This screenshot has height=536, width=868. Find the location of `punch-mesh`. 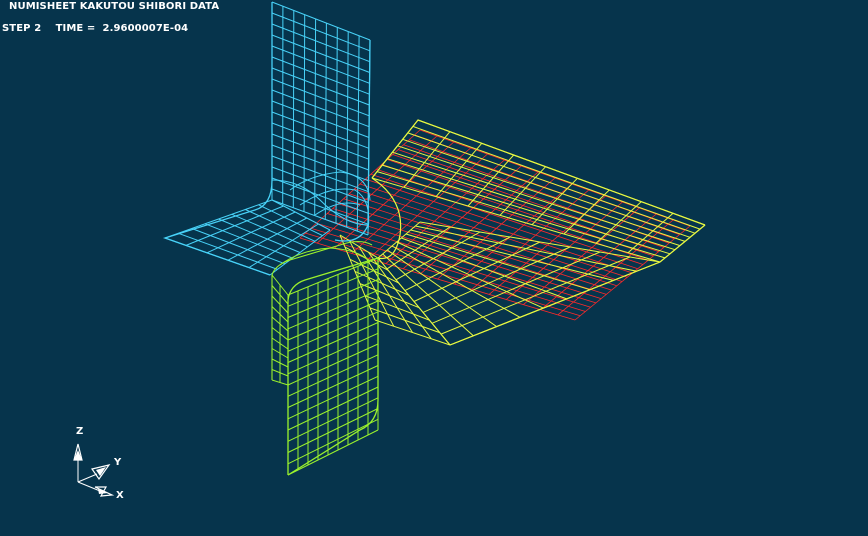

punch-mesh is located at coordinates (325, 358).